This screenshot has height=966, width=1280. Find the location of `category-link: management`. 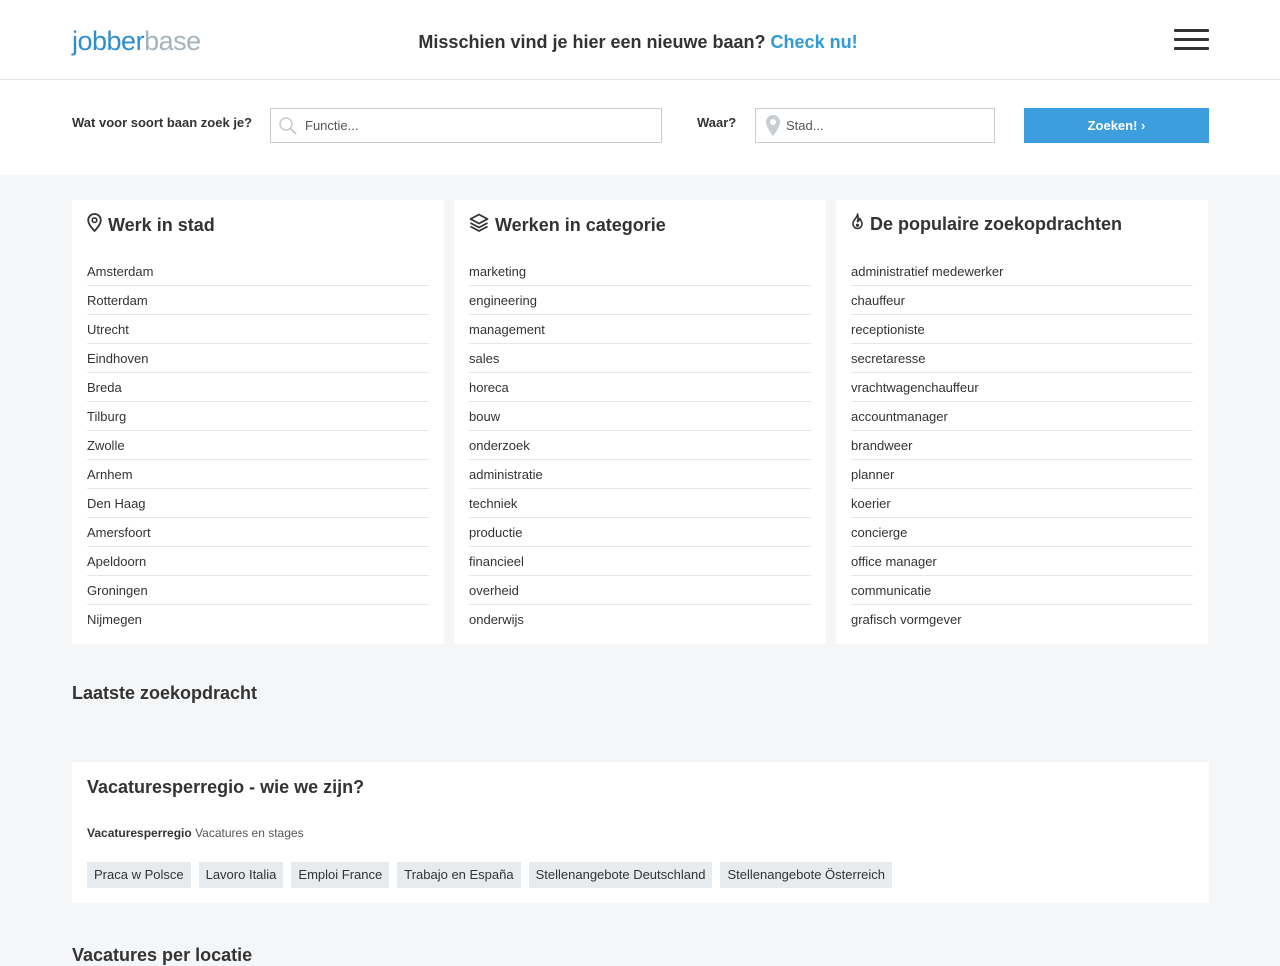

category-link: management is located at coordinates (640, 329).